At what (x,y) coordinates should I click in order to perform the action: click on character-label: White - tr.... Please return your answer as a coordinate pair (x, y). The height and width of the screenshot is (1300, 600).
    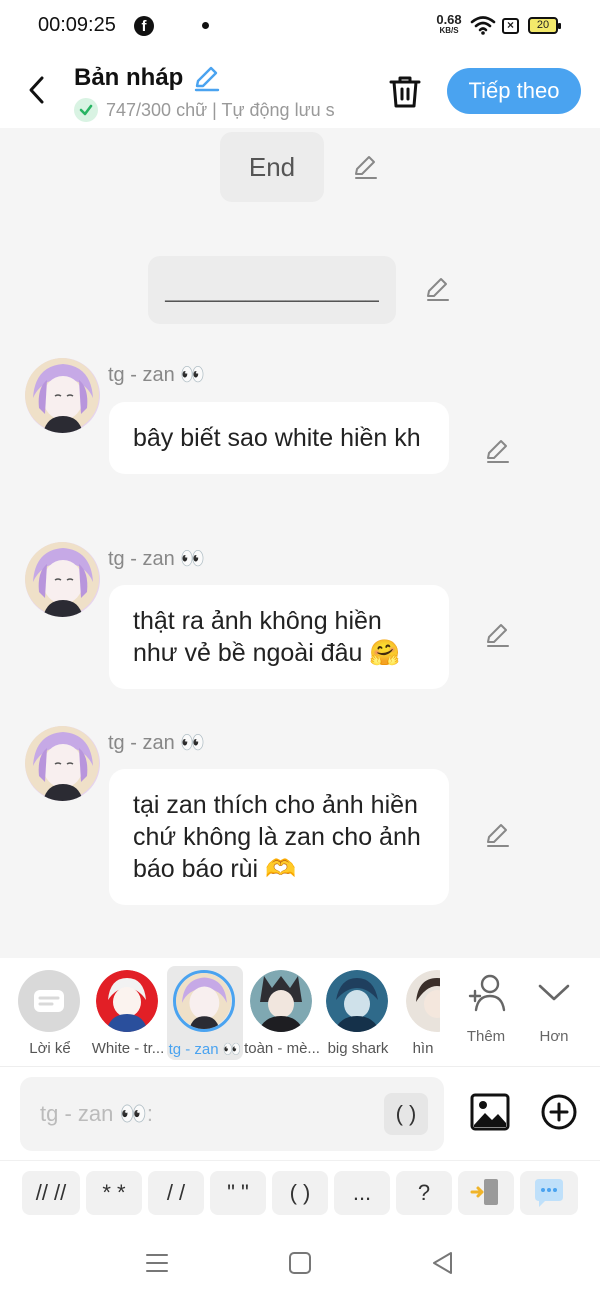
    Looking at the image, I should click on (128, 1048).